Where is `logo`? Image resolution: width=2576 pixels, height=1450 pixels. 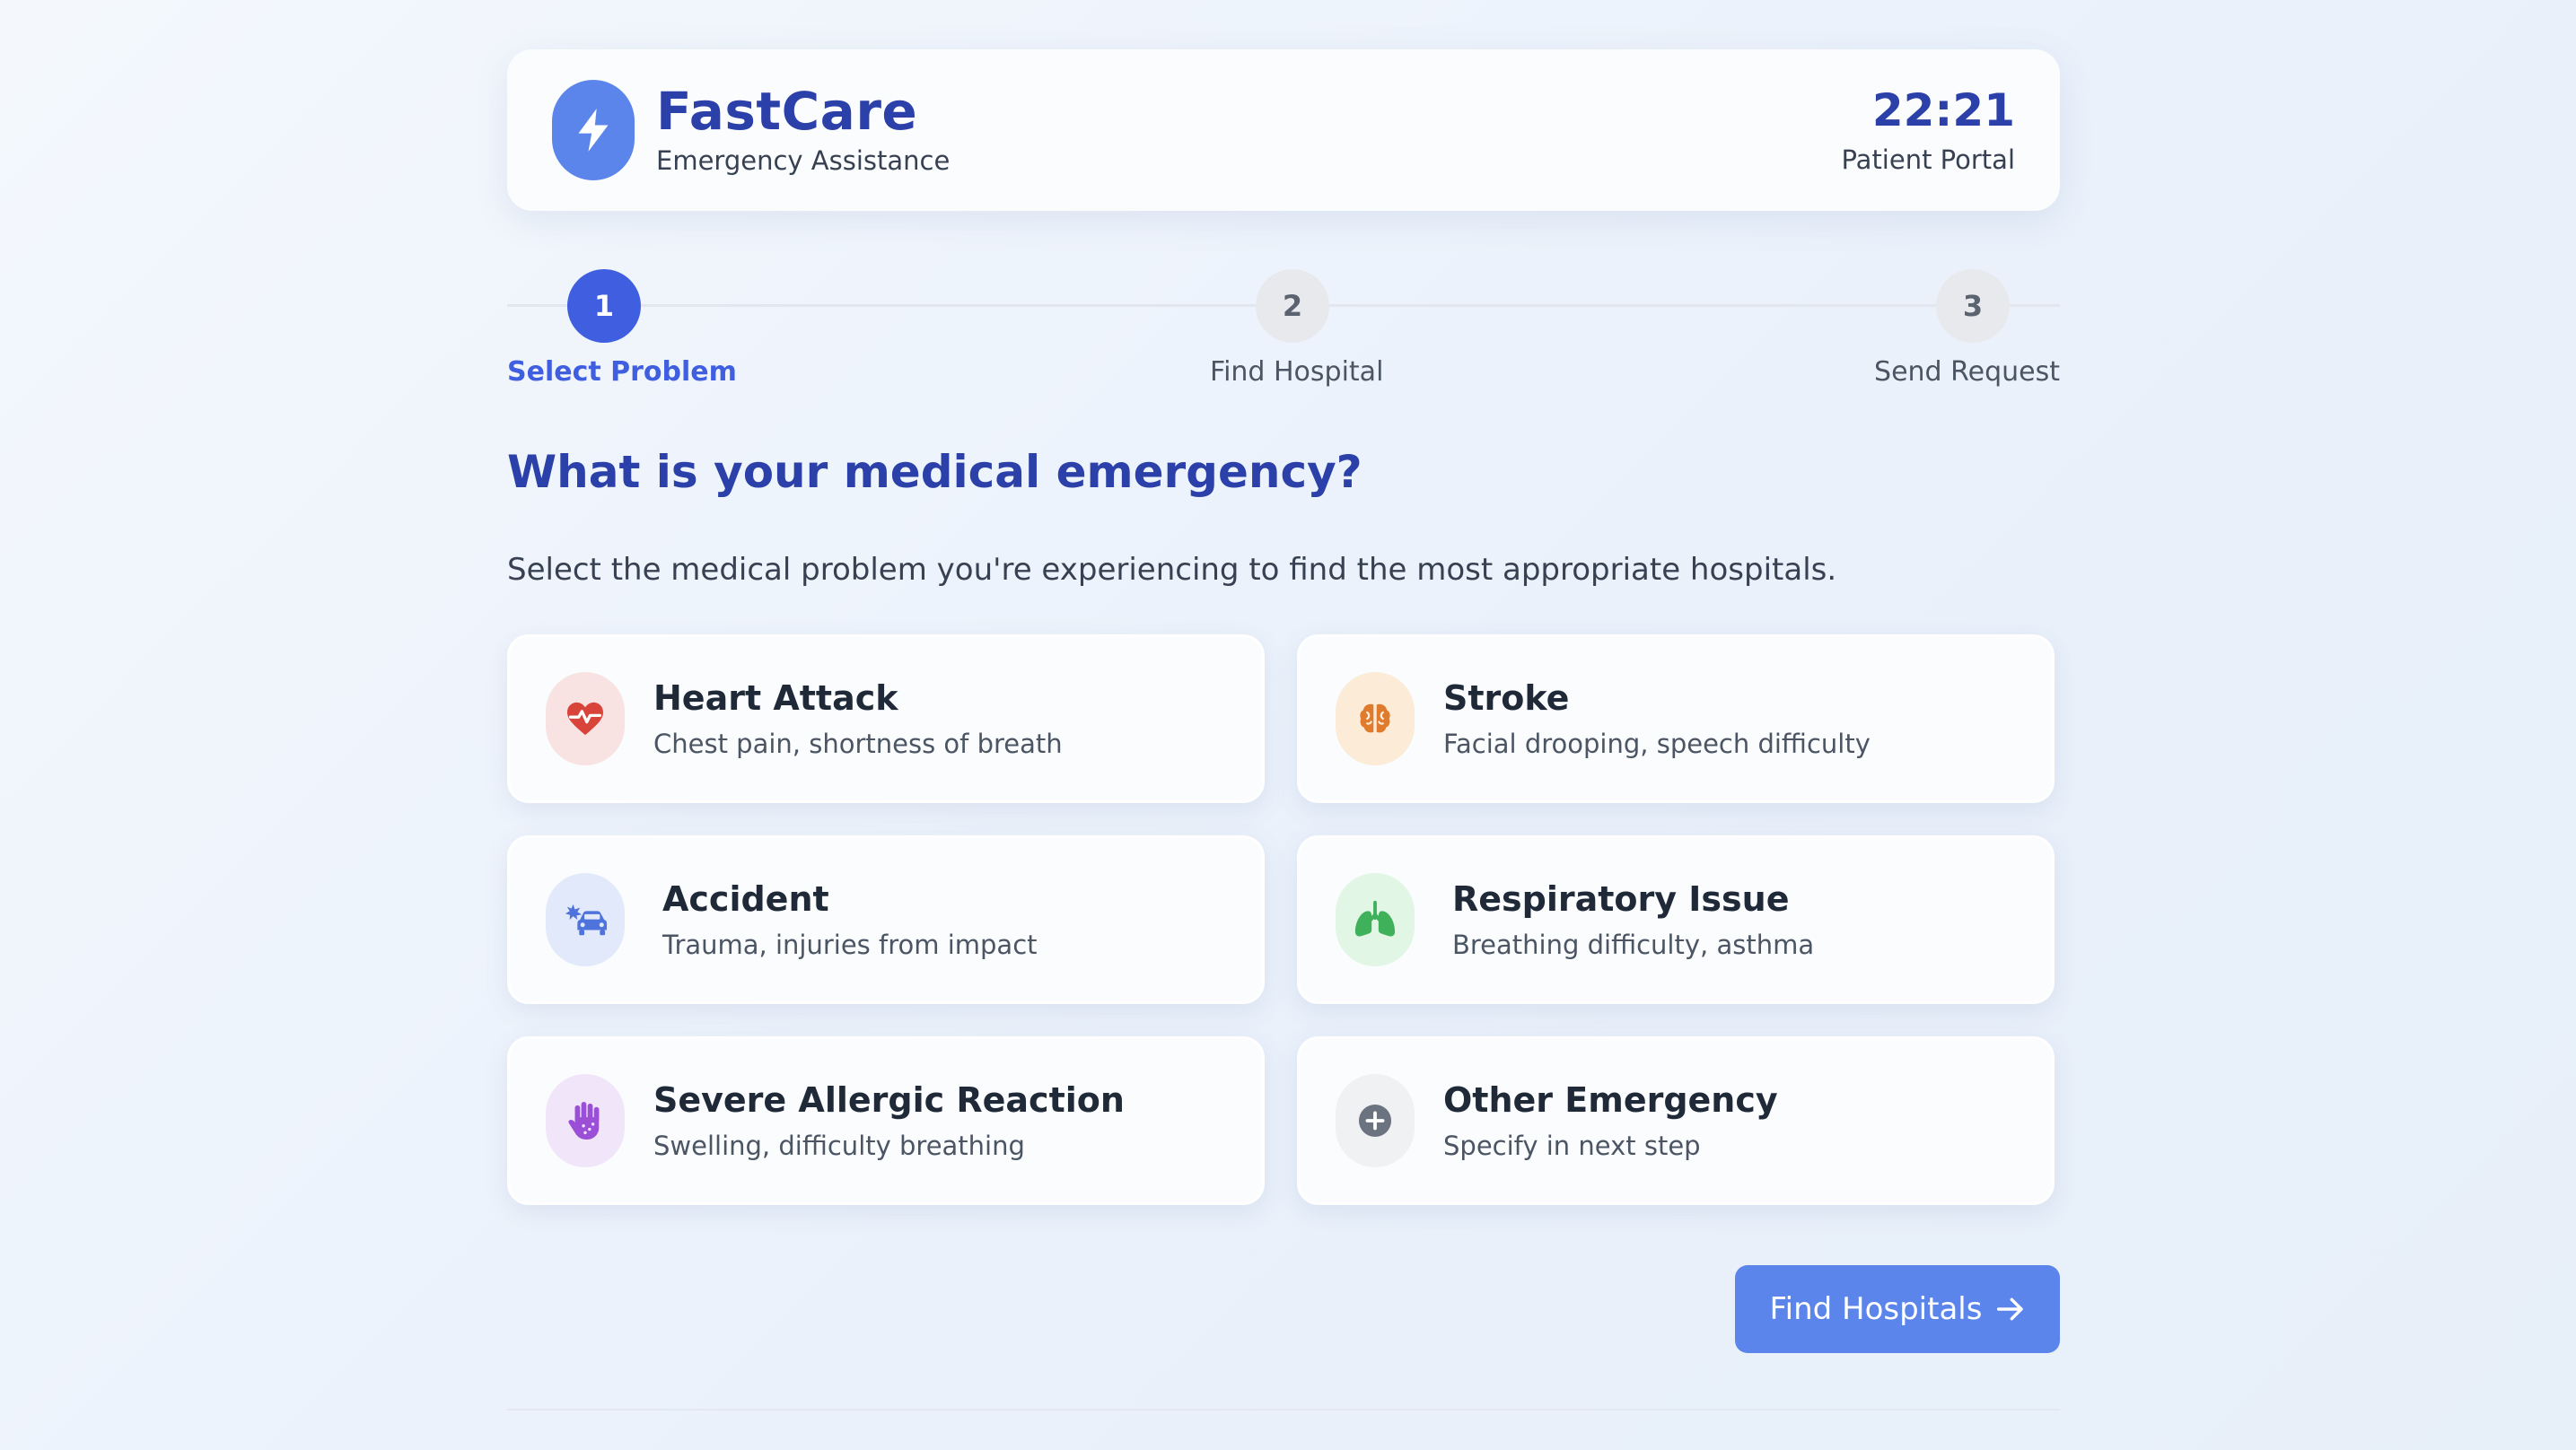
logo is located at coordinates (593, 130).